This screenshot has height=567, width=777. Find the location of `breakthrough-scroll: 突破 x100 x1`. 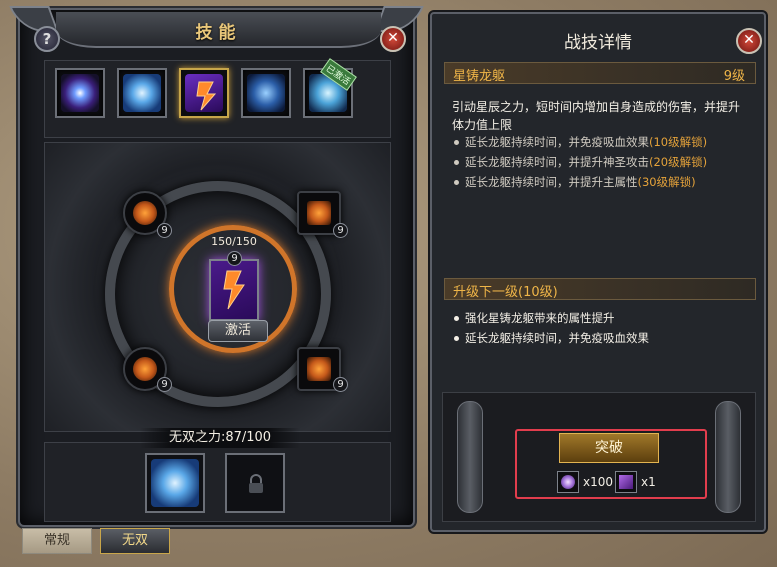

breakthrough-scroll: 突破 x100 x1 is located at coordinates (599, 457).